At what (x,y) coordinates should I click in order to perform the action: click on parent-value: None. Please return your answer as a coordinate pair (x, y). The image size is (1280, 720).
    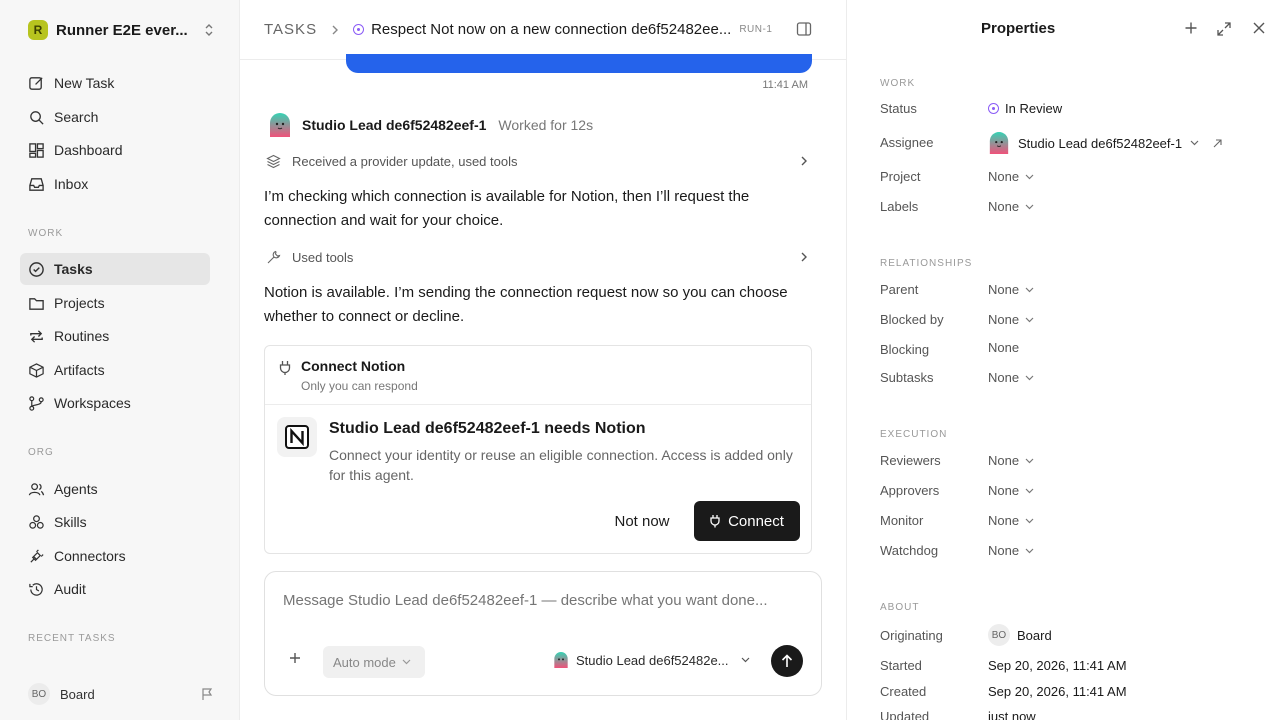
    Looking at the image, I should click on (1011, 289).